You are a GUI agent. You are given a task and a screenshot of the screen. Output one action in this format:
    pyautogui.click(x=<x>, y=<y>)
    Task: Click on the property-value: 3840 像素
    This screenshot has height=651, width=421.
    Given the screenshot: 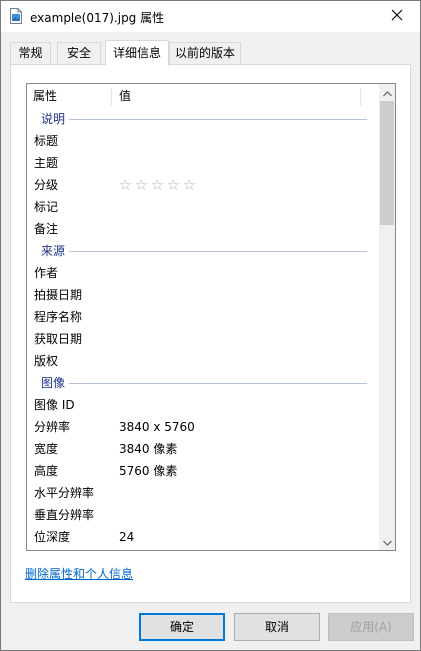 What is the action you would take?
    pyautogui.click(x=148, y=449)
    